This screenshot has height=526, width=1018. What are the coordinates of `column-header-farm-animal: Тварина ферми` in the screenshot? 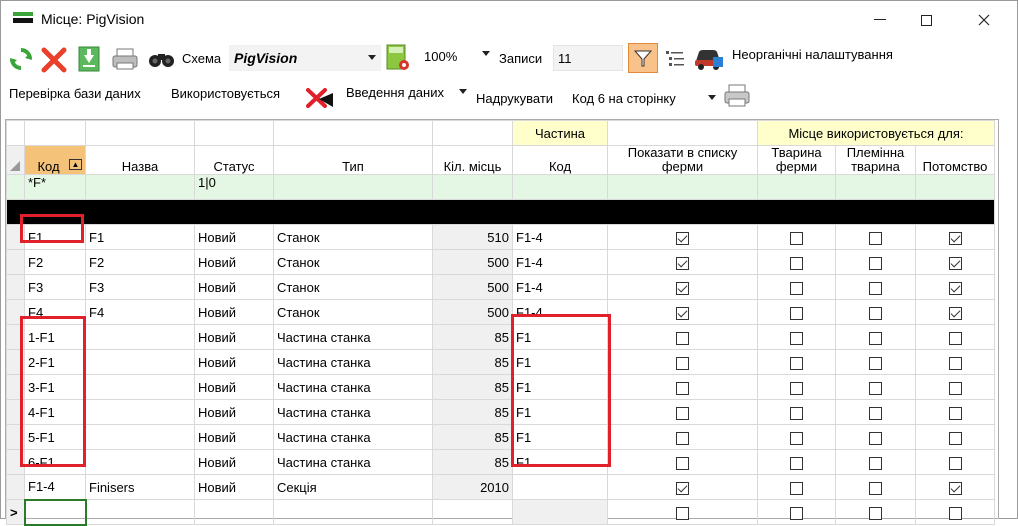 It's located at (796, 160).